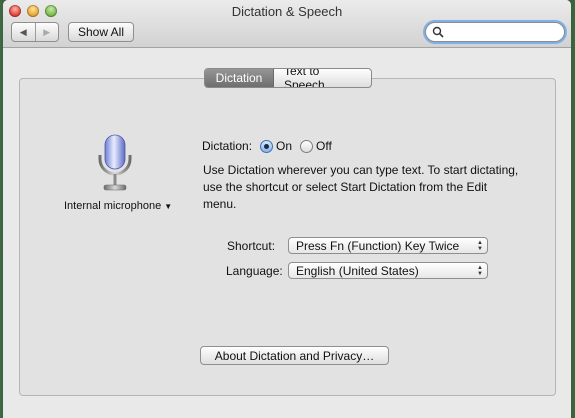 The height and width of the screenshot is (418, 575). I want to click on language-value: English (United States), so click(357, 270).